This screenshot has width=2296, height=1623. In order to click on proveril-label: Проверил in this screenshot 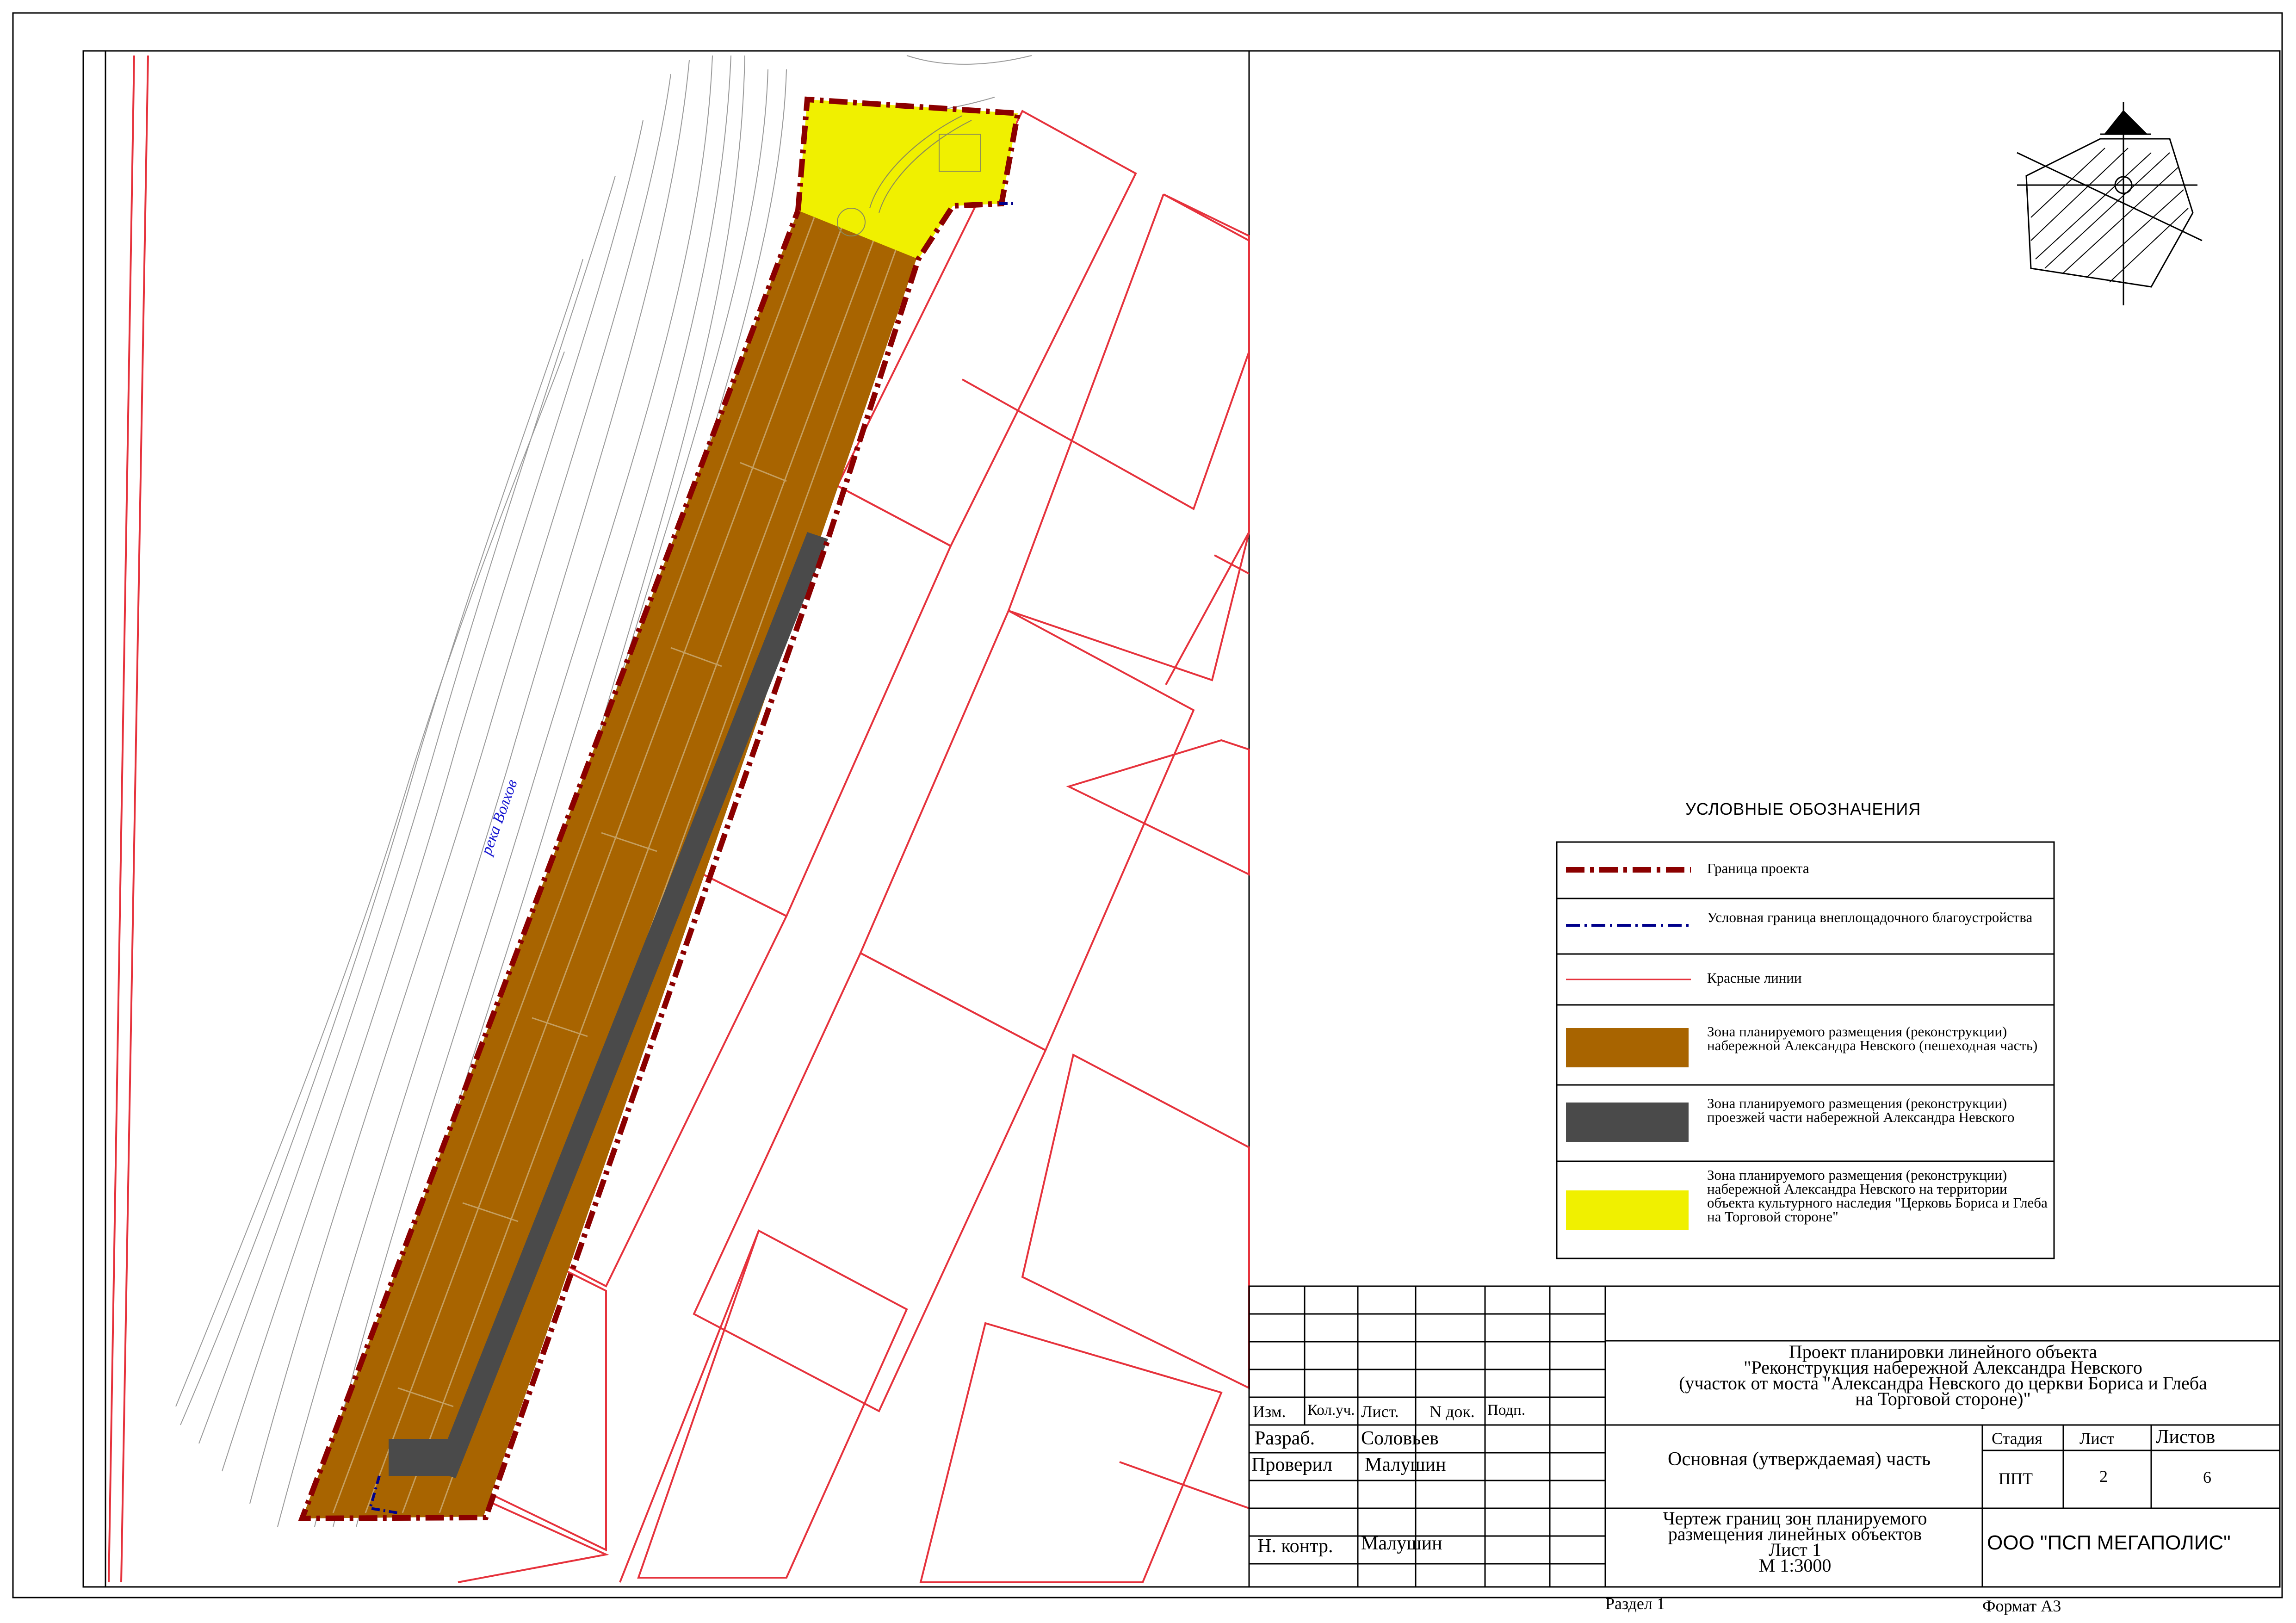, I will do `click(1291, 1464)`.